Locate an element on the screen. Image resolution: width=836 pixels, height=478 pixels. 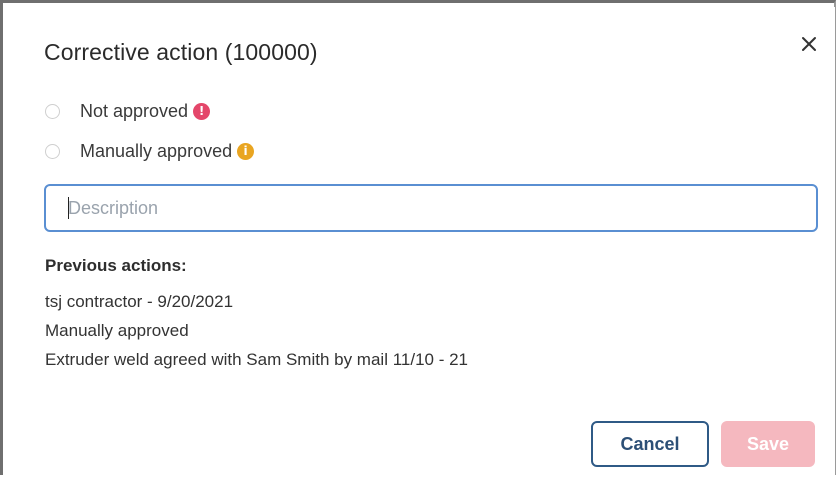
option-manually-approved: Manually approved i is located at coordinates (150, 151).